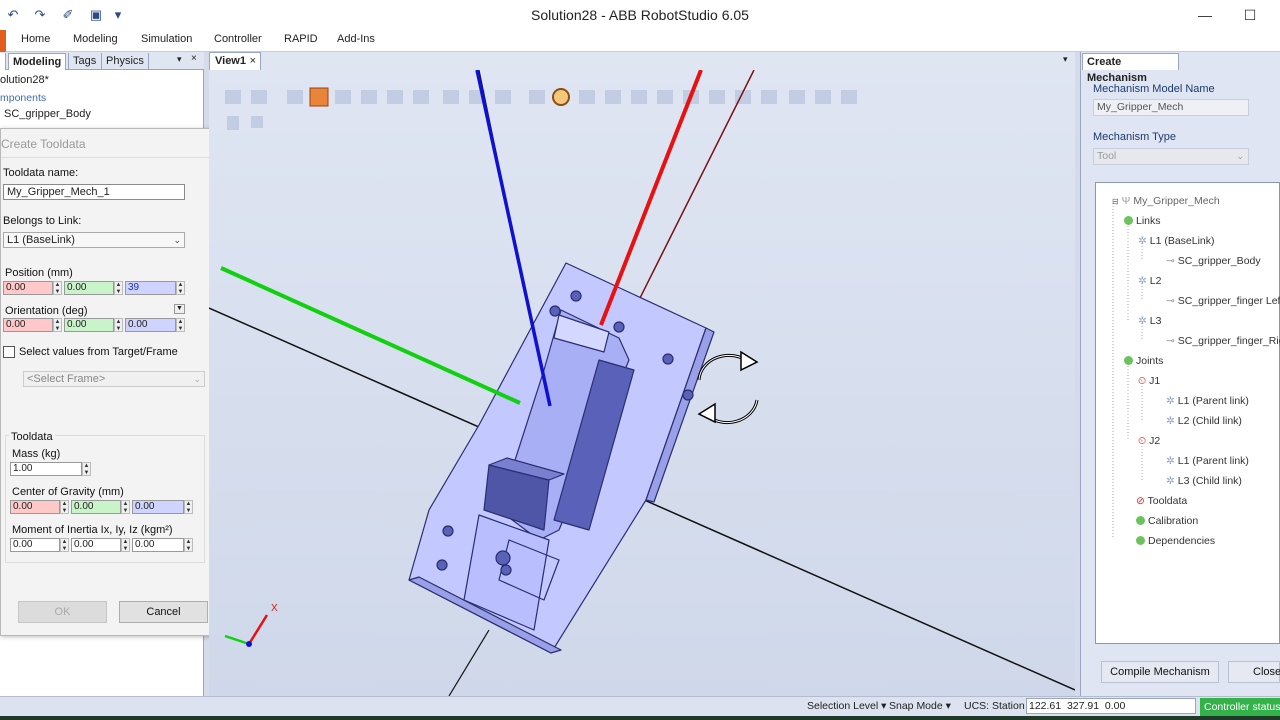 Image resolution: width=1280 pixels, height=720 pixels. Describe the element at coordinates (1175, 541) in the screenshot. I see `tree-dependencies: Dependencies` at that location.